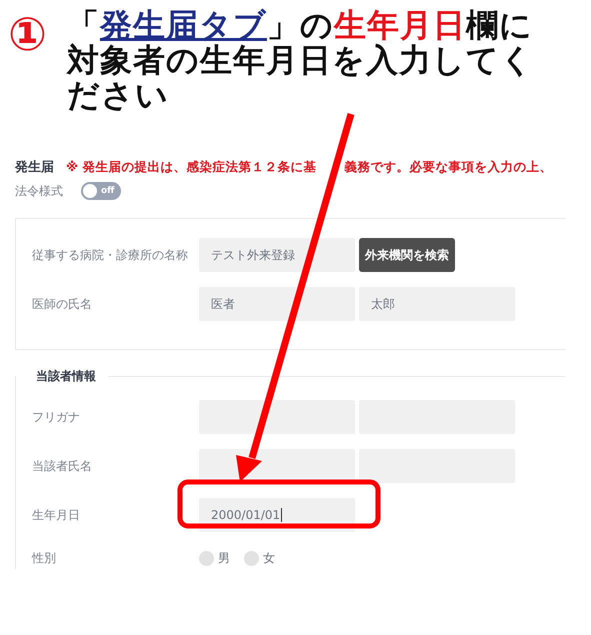 The height and width of the screenshot is (635, 591). What do you see at coordinates (118, 95) in the screenshot?
I see `instruction-text: ださい` at bounding box center [118, 95].